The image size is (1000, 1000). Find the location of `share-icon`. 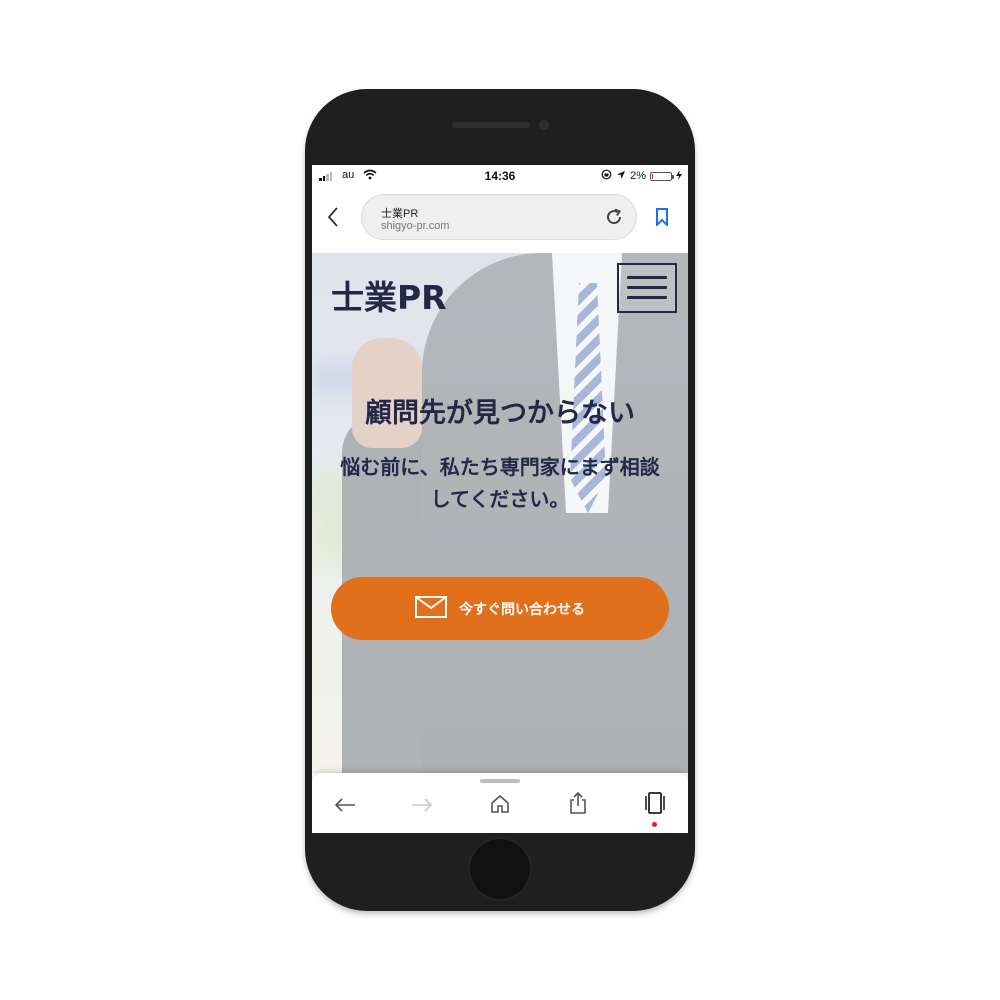

share-icon is located at coordinates (578, 805).